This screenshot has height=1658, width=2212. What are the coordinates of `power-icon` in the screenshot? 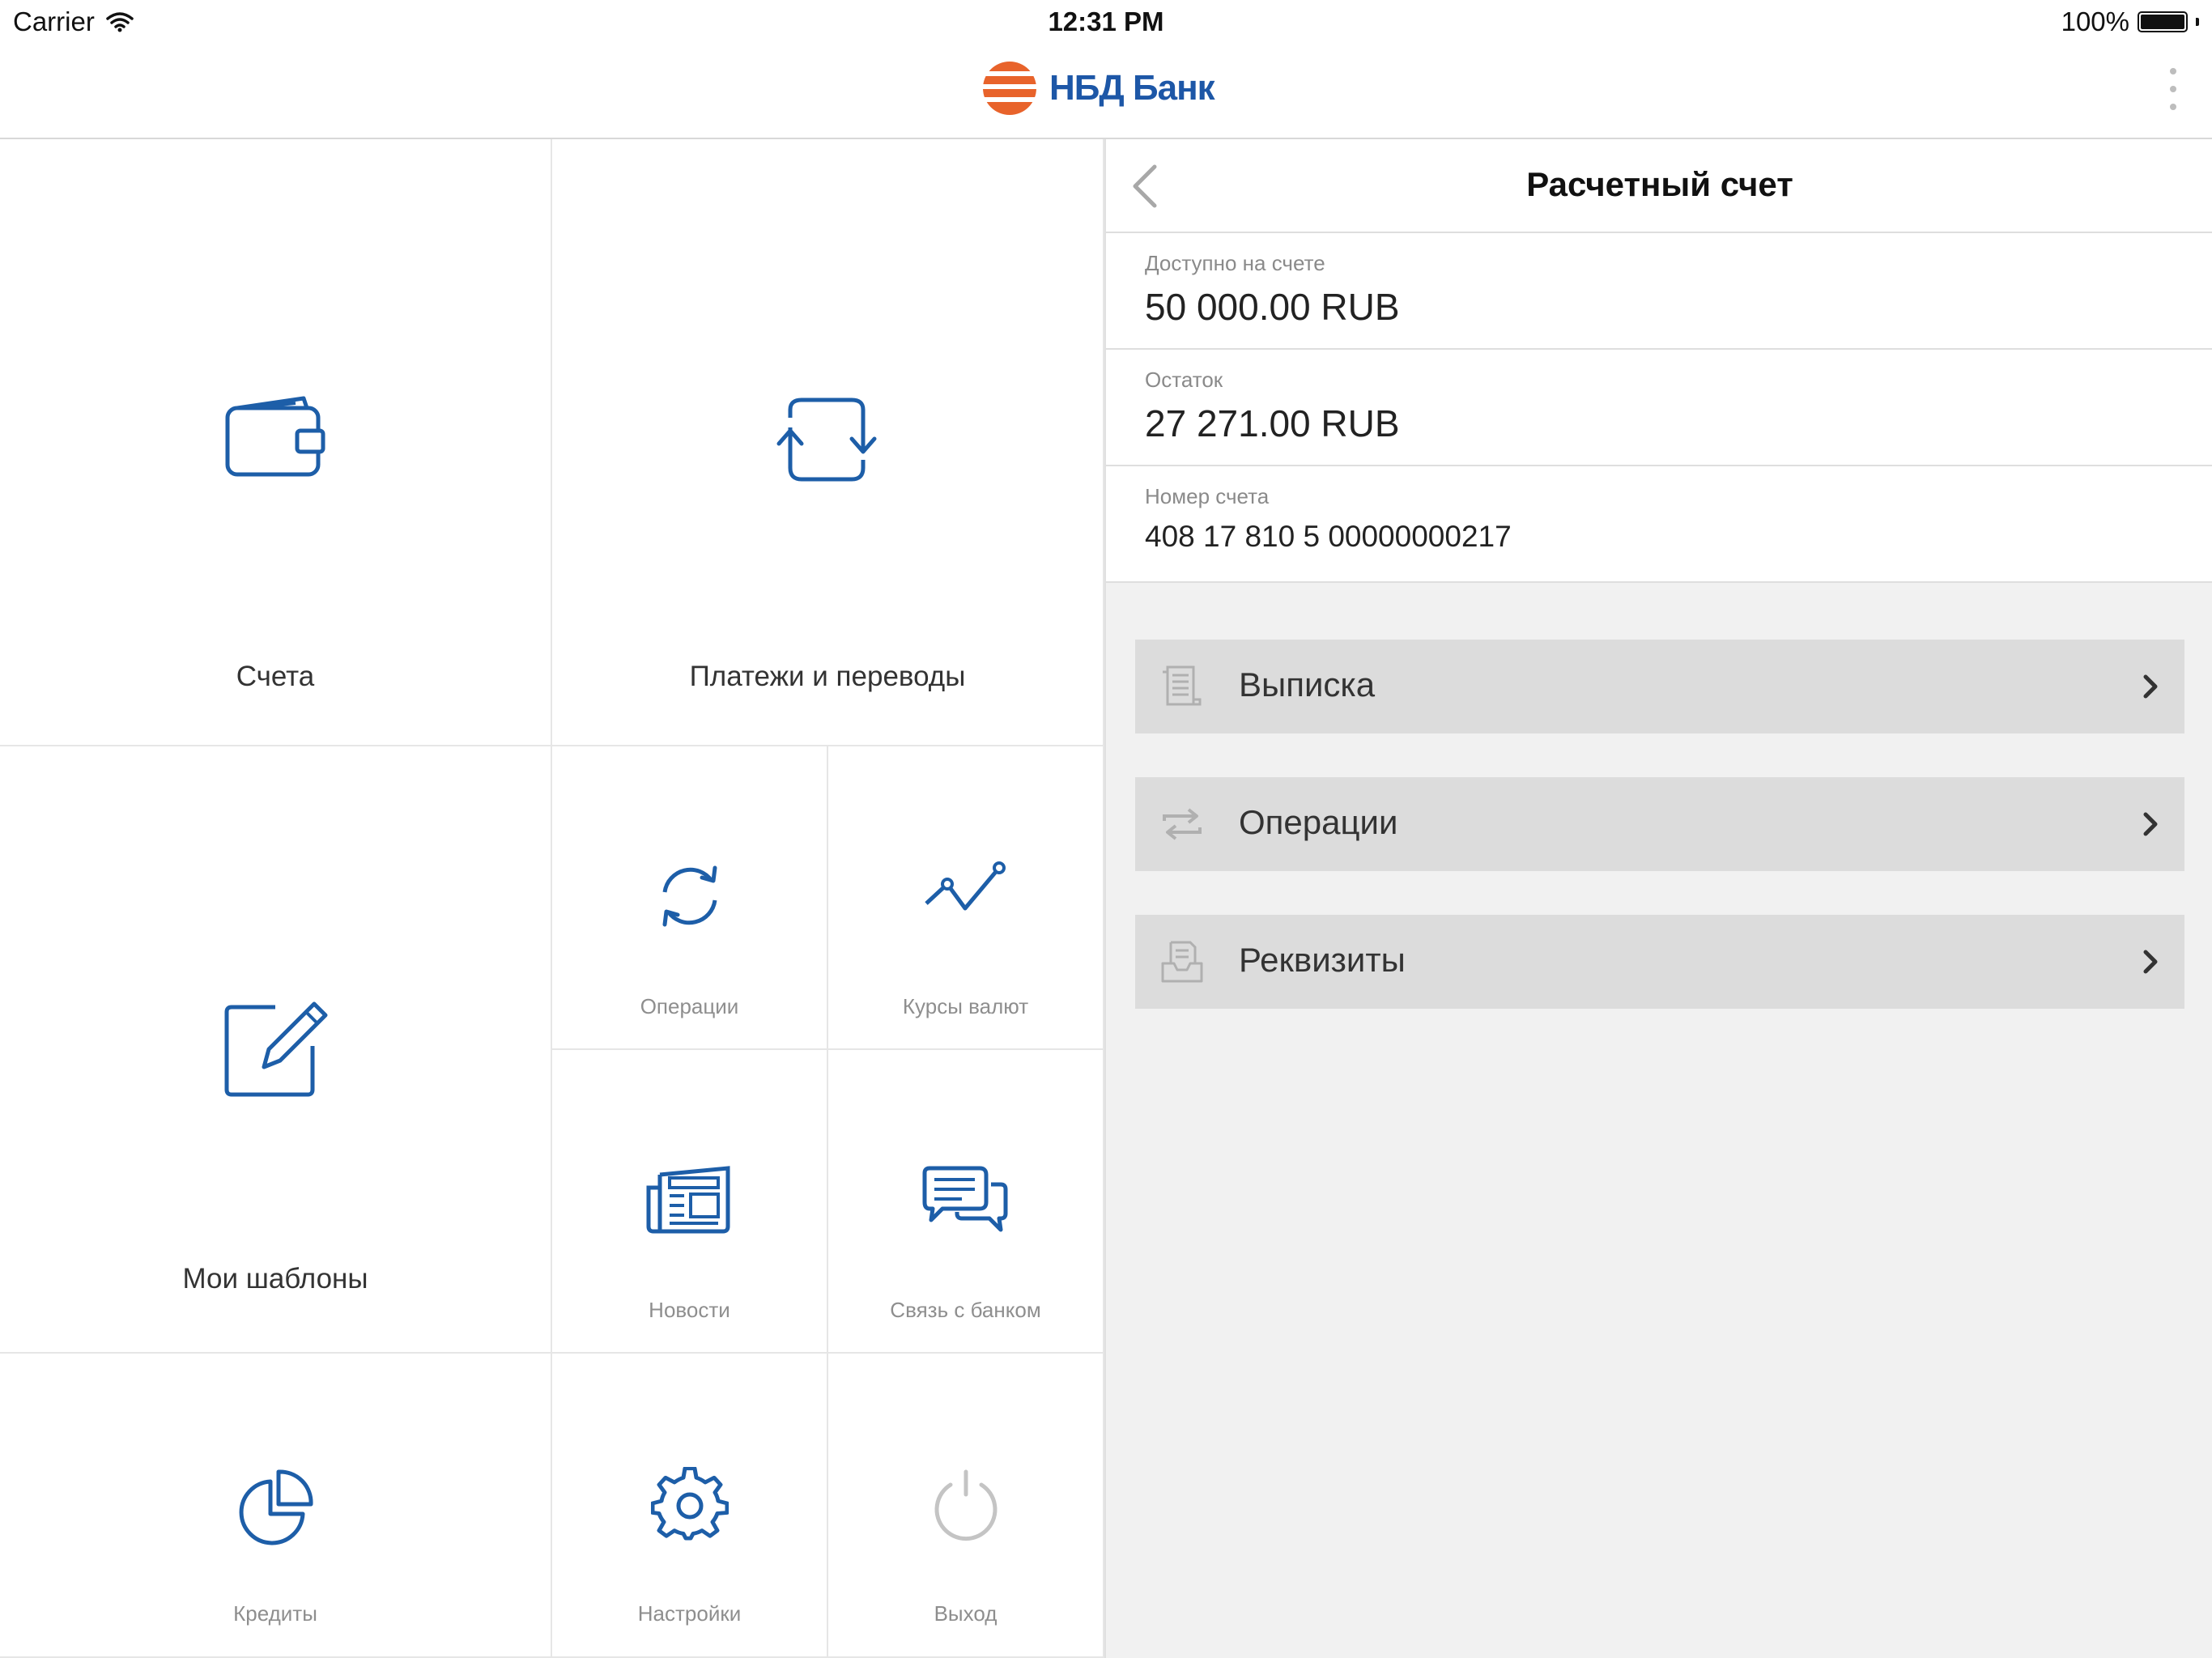 It's located at (966, 1505).